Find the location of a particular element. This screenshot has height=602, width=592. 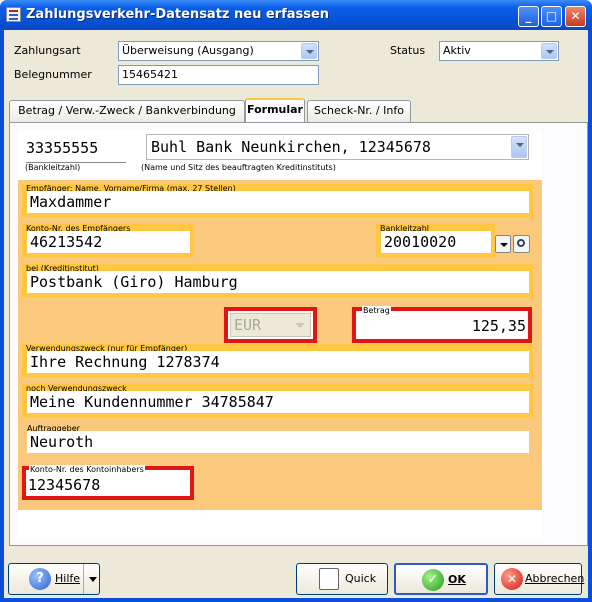

auftraggeber-field: Auftraggeber Neuroth is located at coordinates (277, 440).